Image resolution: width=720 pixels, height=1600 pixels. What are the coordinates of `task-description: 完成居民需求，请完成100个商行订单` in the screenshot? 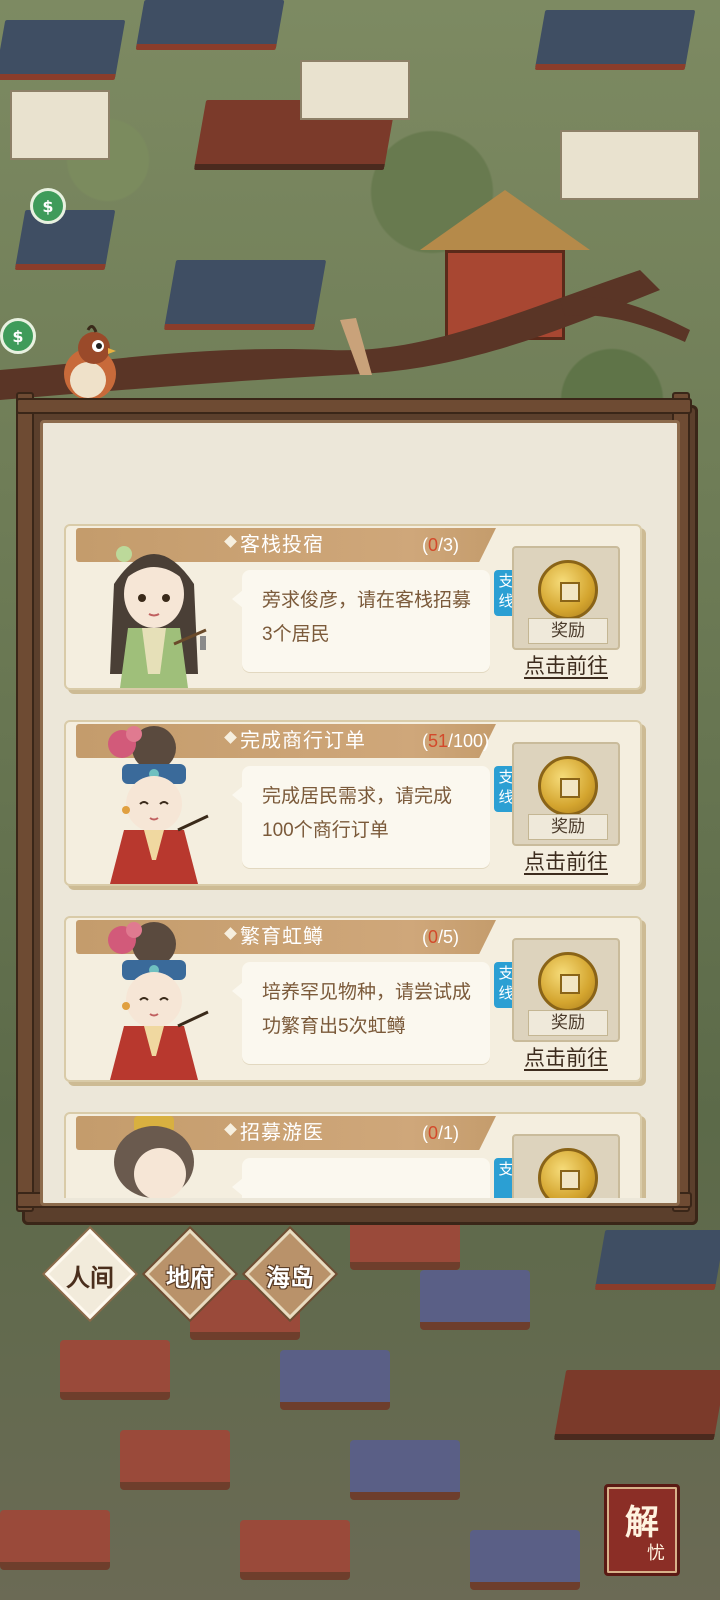 It's located at (357, 813).